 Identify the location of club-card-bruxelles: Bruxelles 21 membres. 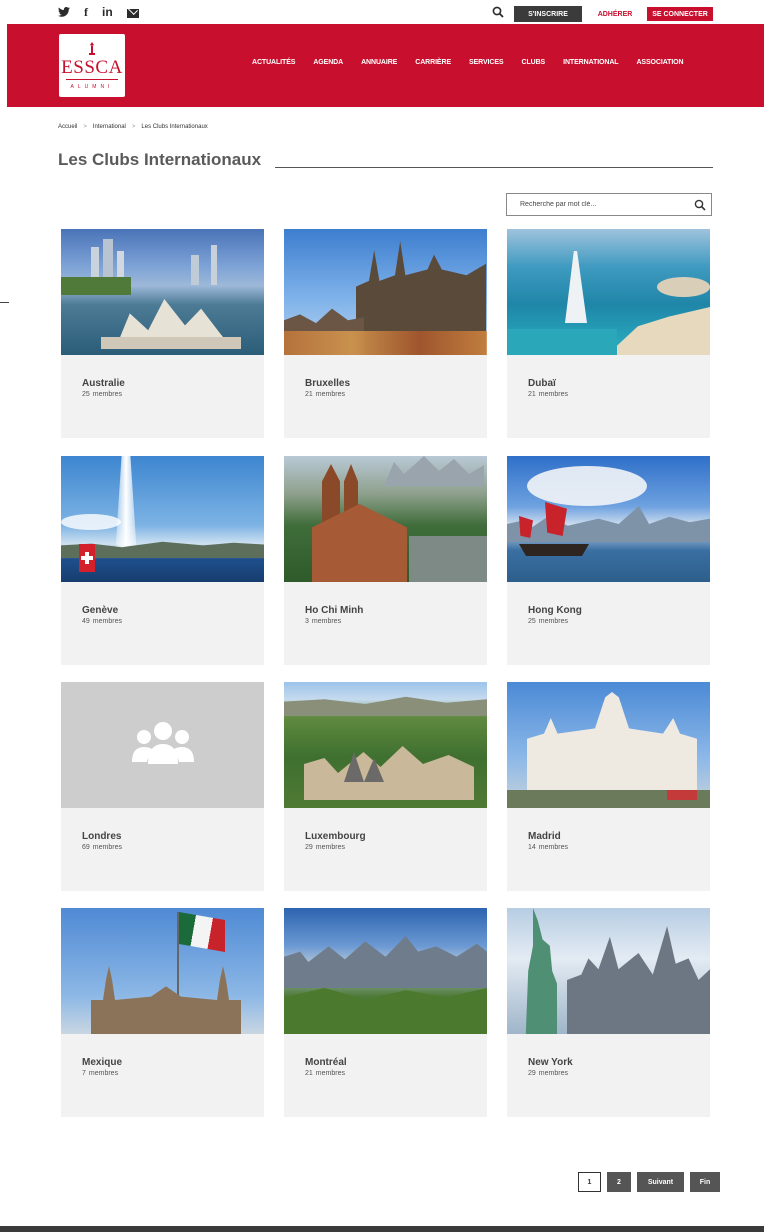
(385, 333).